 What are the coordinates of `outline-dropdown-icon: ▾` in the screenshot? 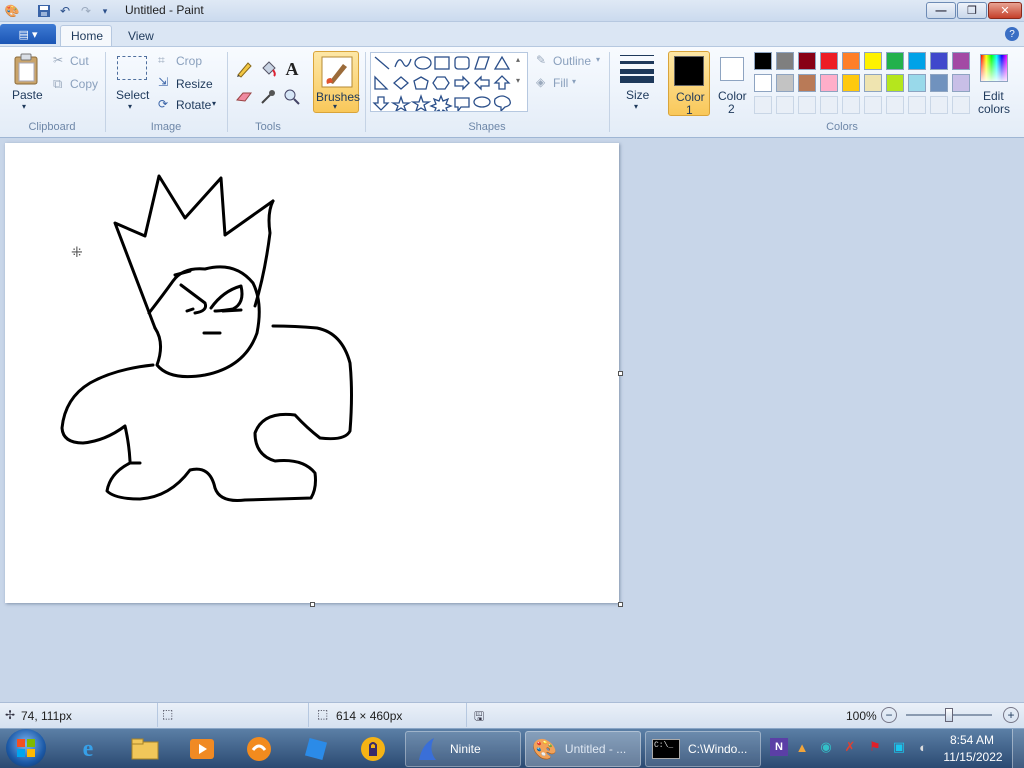 It's located at (598, 59).